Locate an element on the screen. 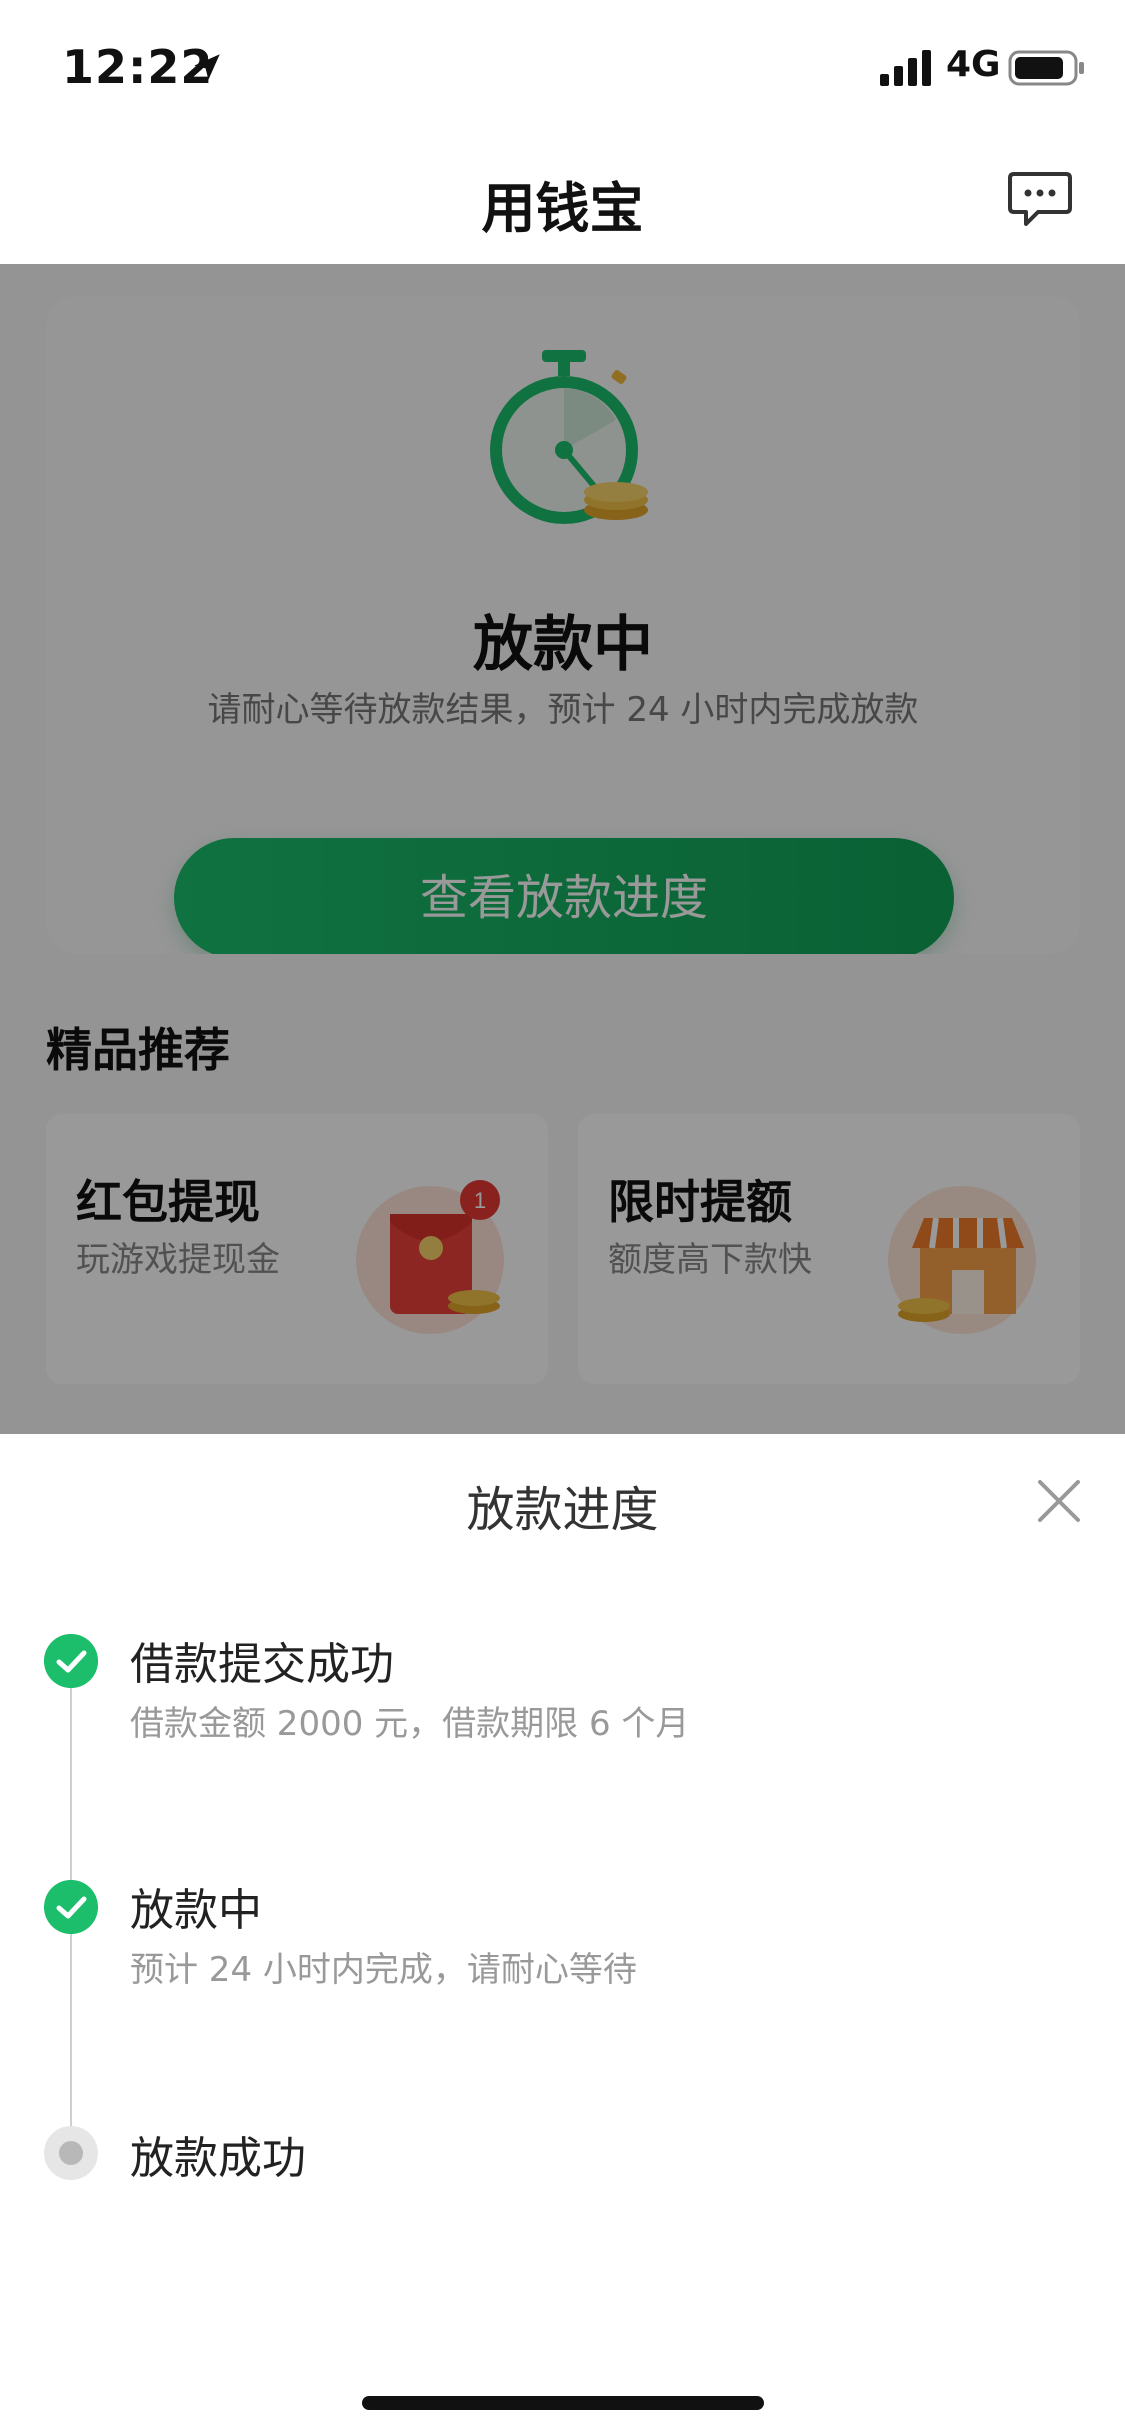  location-arrow-icon is located at coordinates (207, 67).